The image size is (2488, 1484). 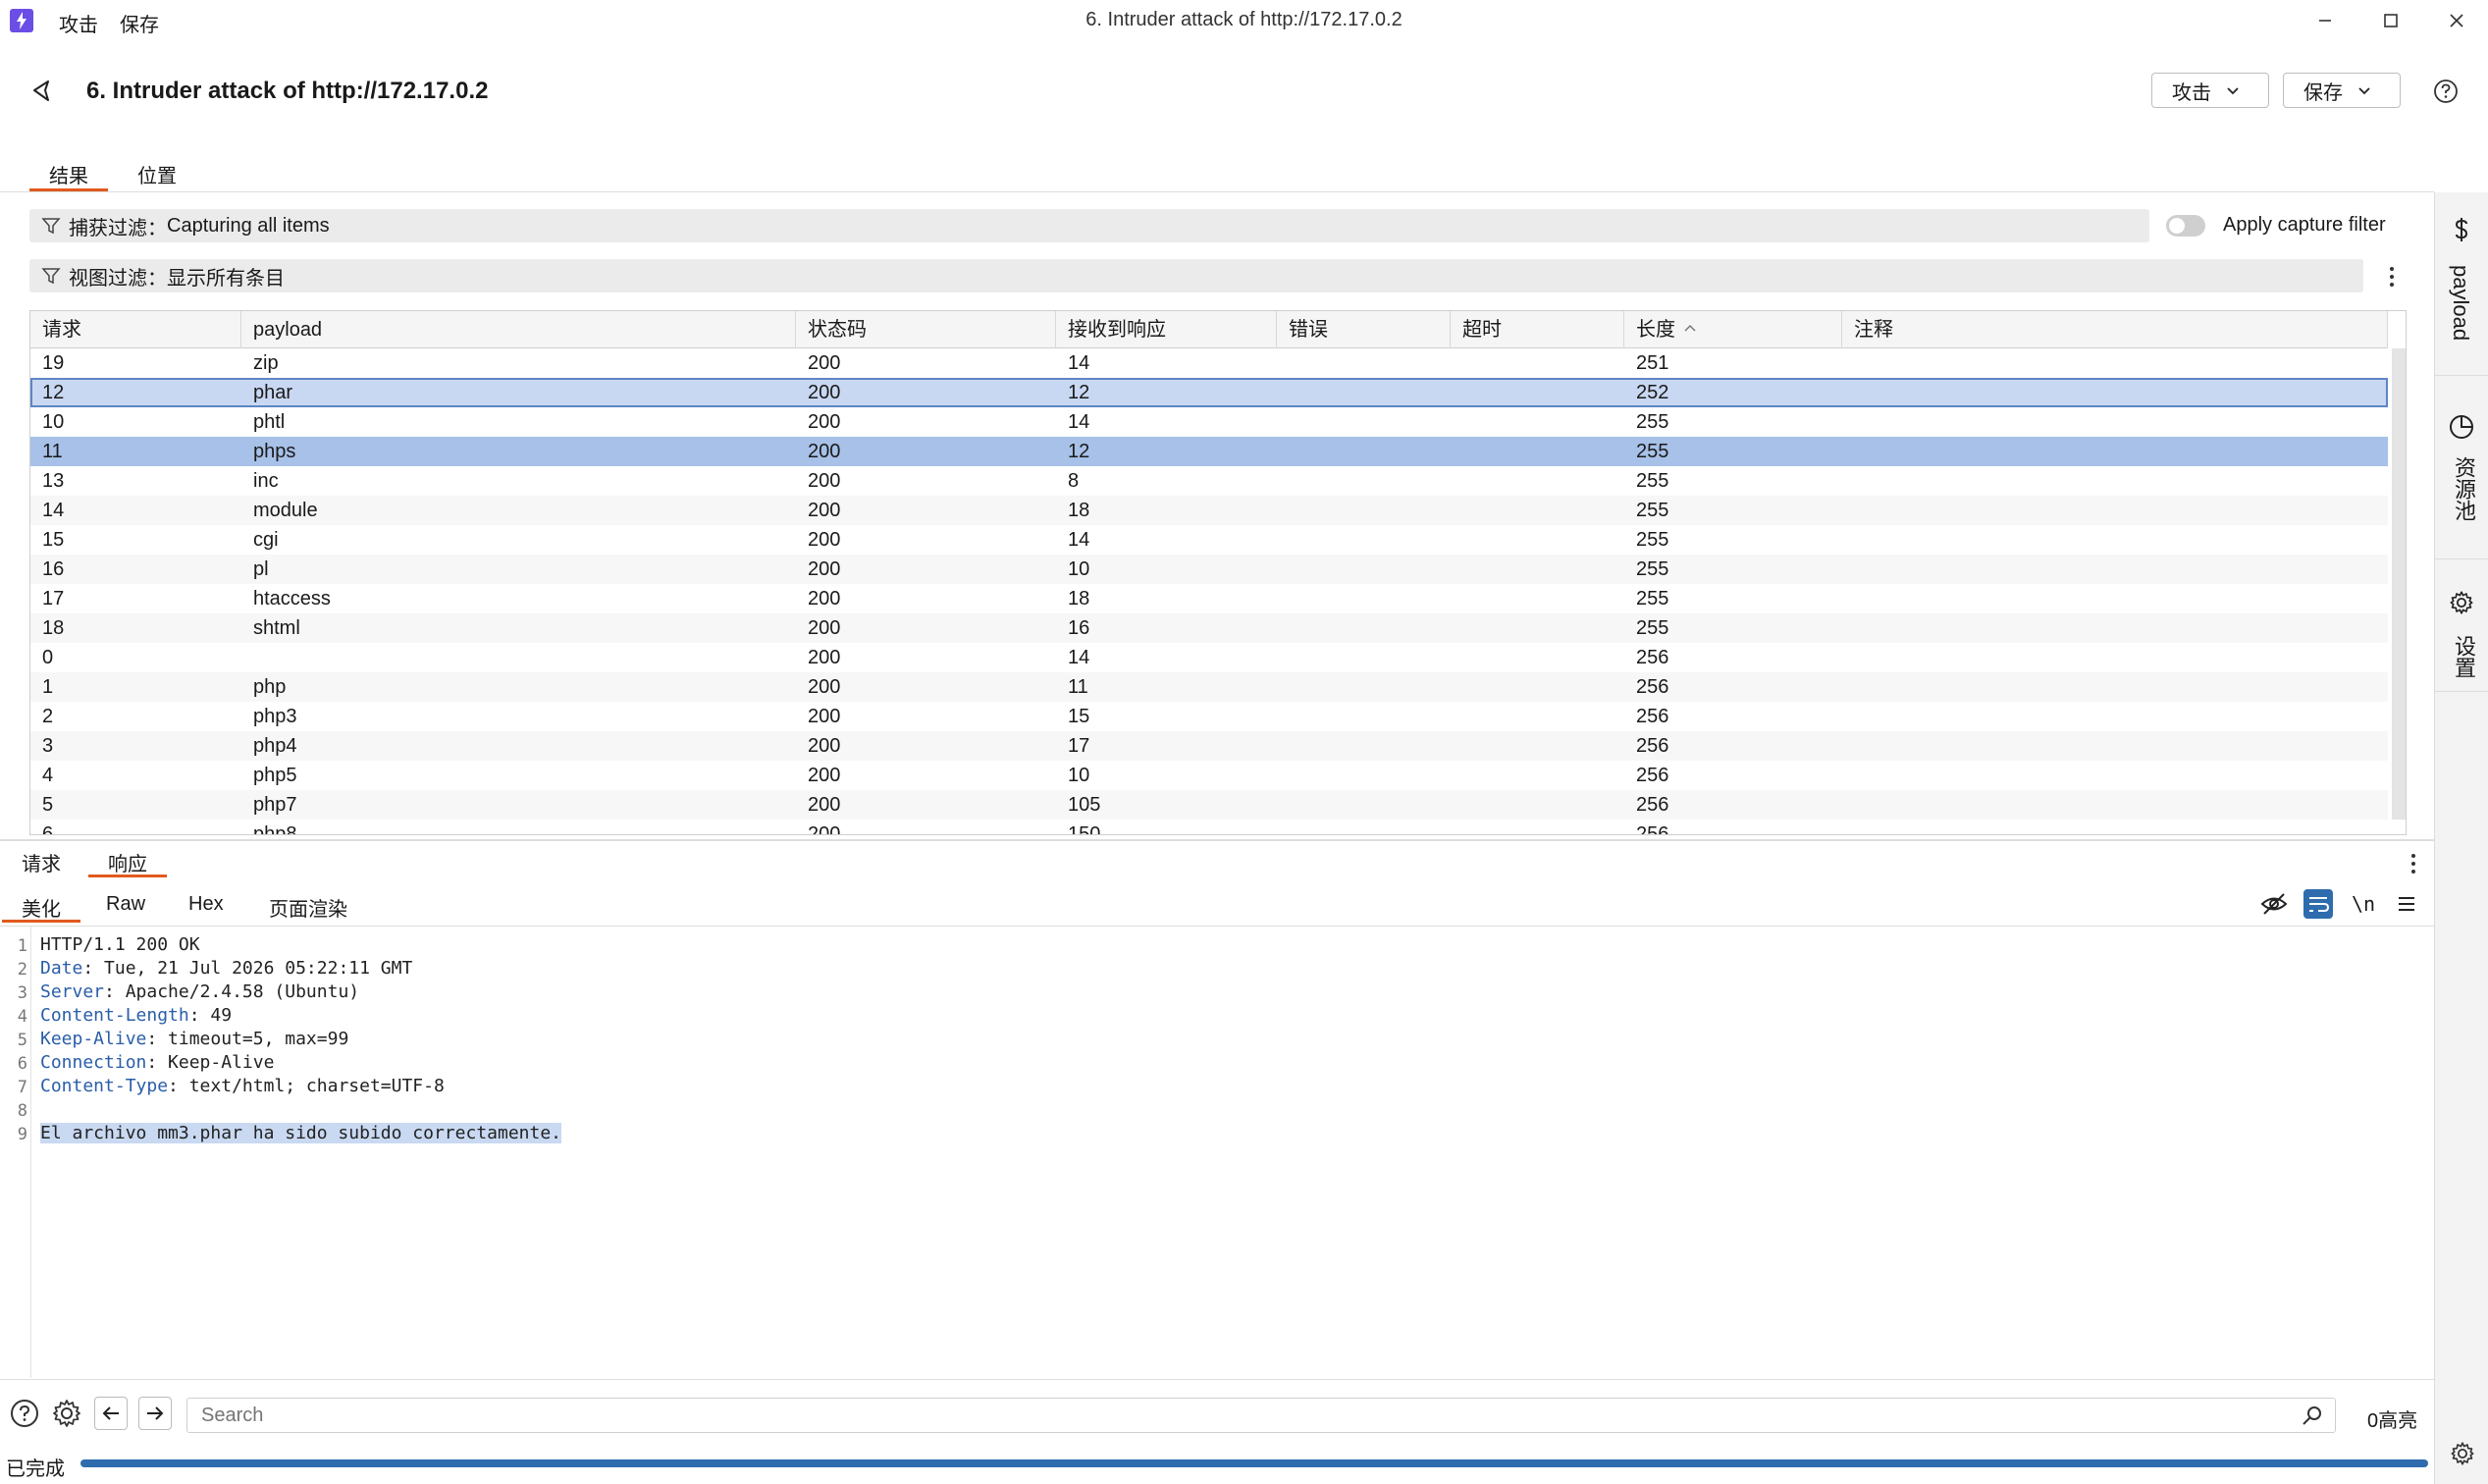 What do you see at coordinates (2177, 226) in the screenshot?
I see `toggle-knob` at bounding box center [2177, 226].